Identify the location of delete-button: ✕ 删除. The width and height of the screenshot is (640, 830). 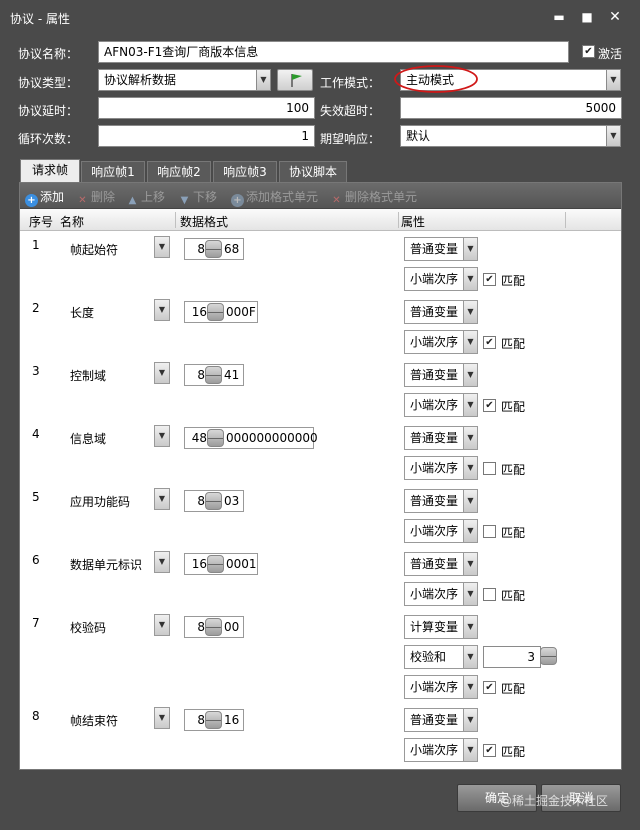
(95, 197).